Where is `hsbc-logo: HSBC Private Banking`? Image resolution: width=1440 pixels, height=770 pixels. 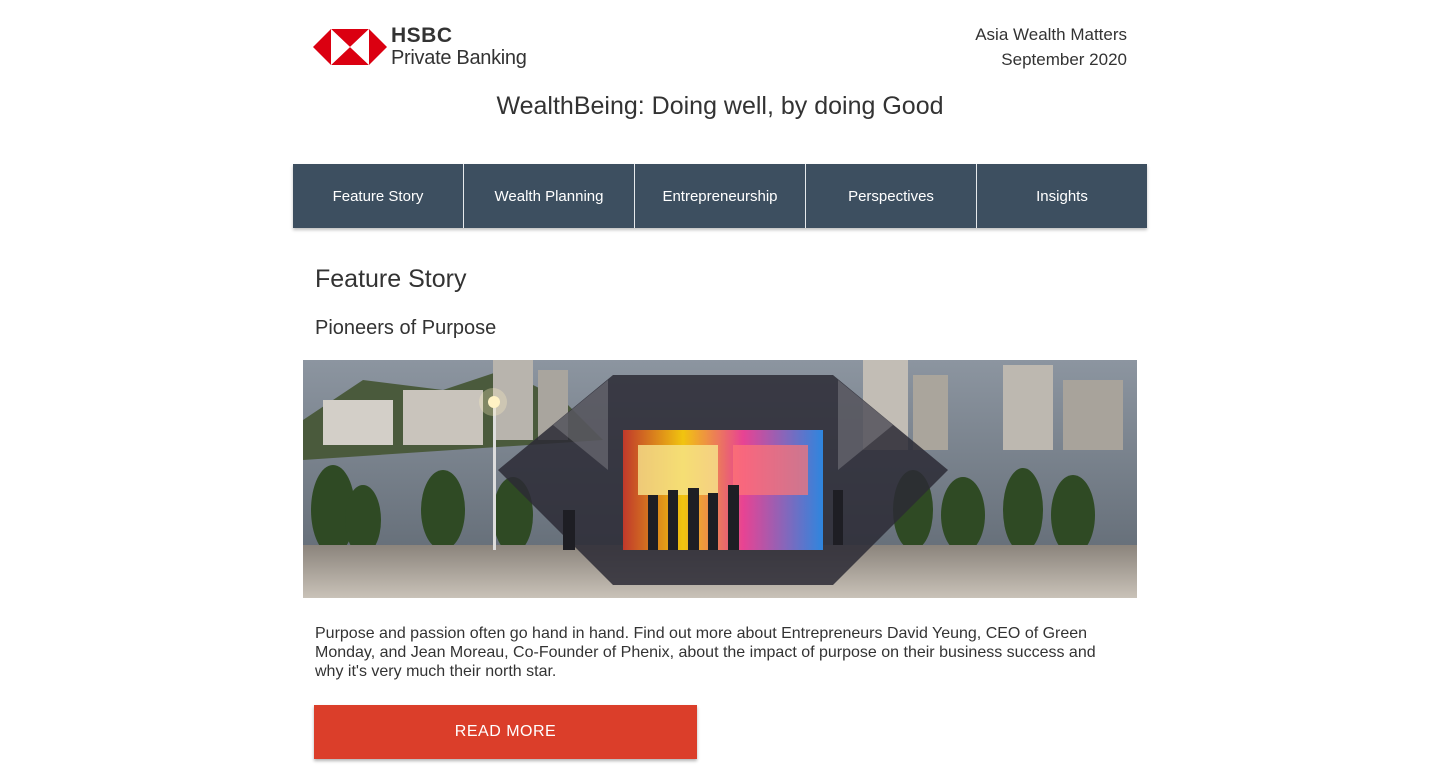
hsbc-logo: HSBC Private Banking is located at coordinates (420, 46).